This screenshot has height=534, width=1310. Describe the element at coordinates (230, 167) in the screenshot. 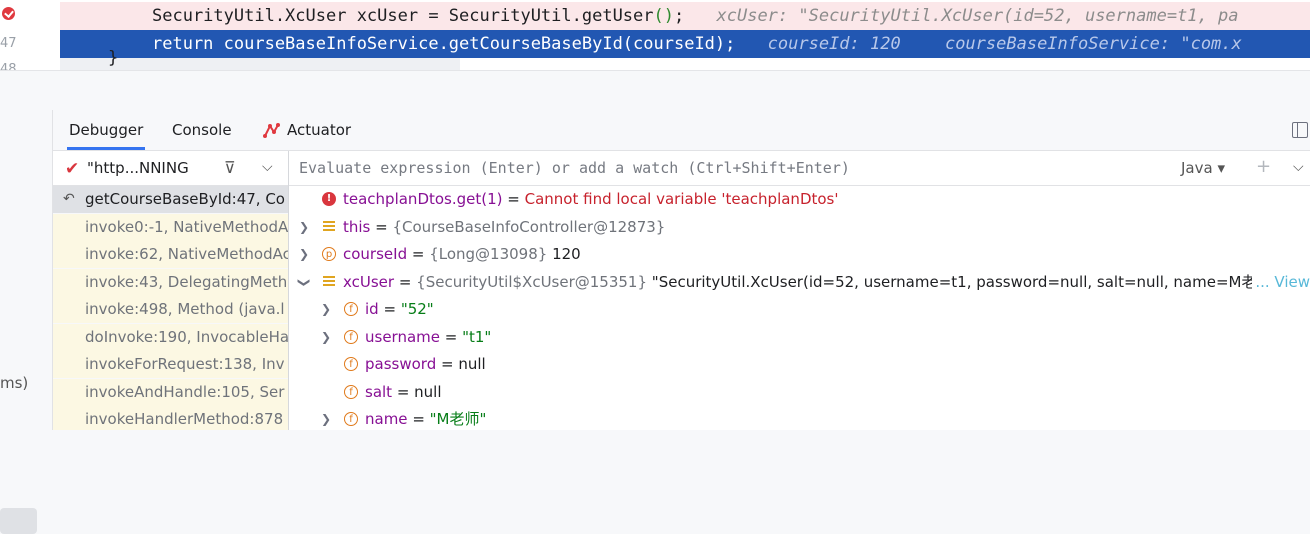

I see `filter-icon: ⊽` at that location.